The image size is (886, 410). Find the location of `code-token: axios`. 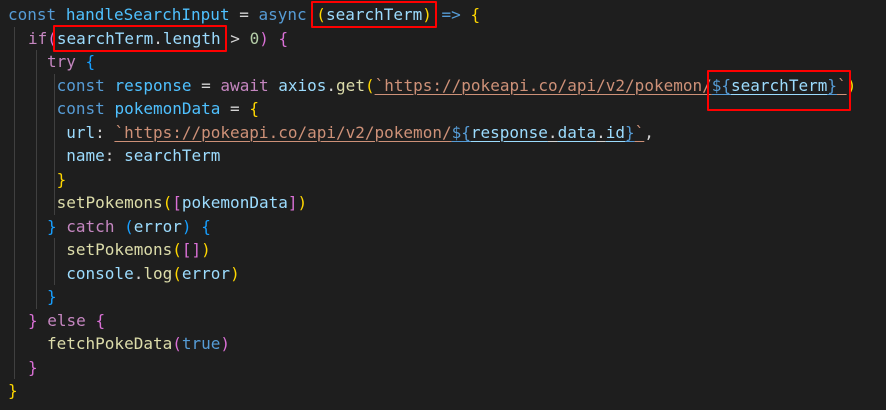

code-token: axios is located at coordinates (302, 85).